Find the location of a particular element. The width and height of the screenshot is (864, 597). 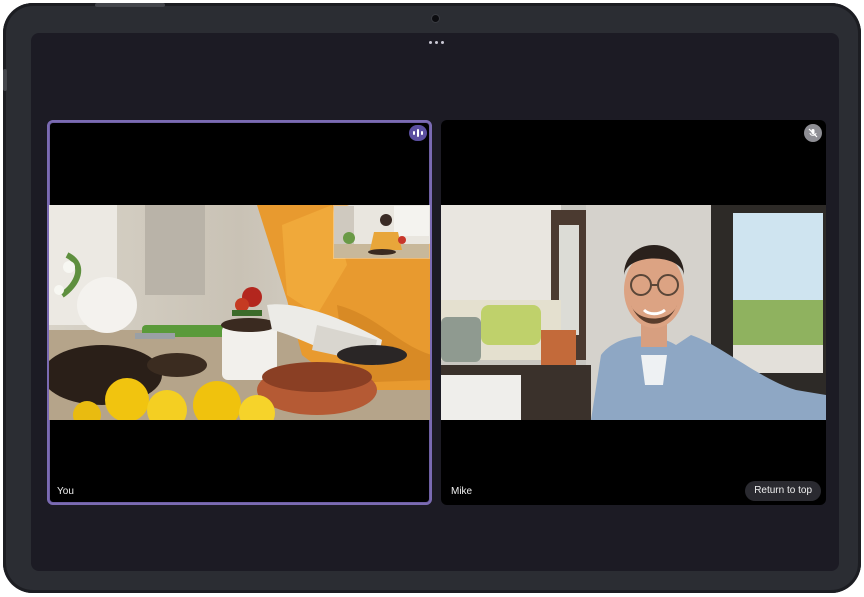

self-view-image is located at coordinates (381, 232).